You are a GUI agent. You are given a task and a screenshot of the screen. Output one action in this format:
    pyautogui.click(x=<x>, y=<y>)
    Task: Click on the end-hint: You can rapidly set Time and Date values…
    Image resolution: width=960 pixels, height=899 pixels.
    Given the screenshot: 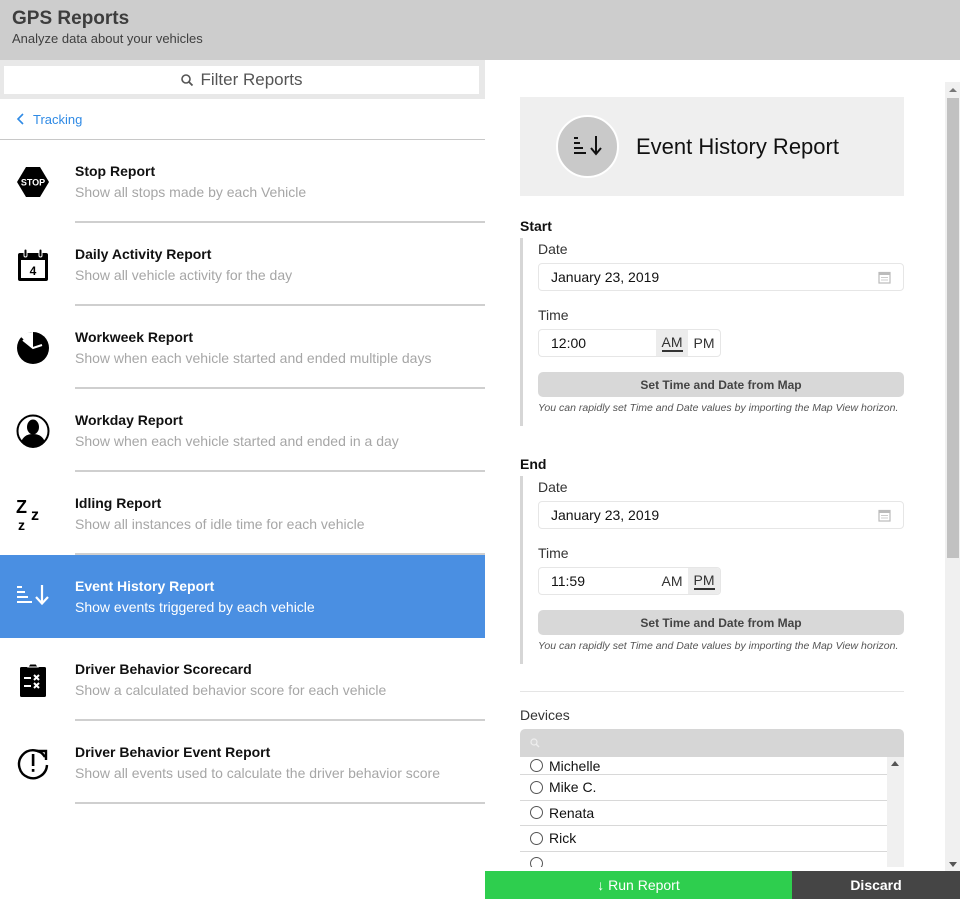 What is the action you would take?
    pyautogui.click(x=718, y=646)
    